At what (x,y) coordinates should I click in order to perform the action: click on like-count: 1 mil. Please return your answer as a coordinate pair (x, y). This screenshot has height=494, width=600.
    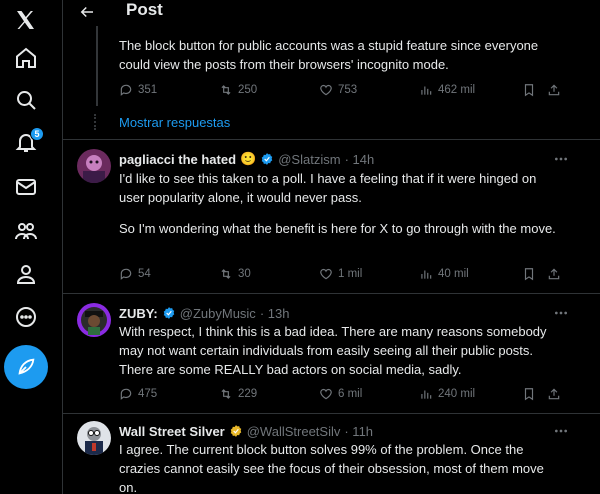
    Looking at the image, I should click on (350, 274).